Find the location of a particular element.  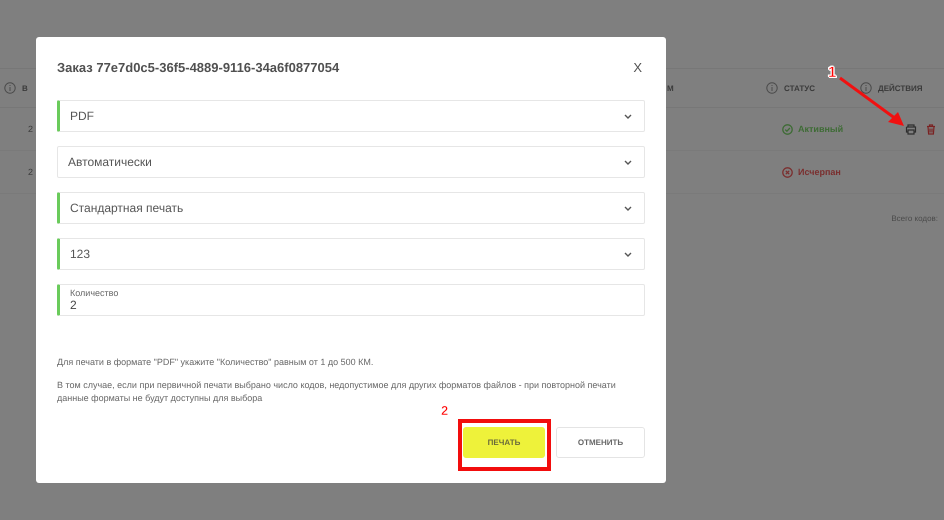

check-circle-icon is located at coordinates (787, 129).